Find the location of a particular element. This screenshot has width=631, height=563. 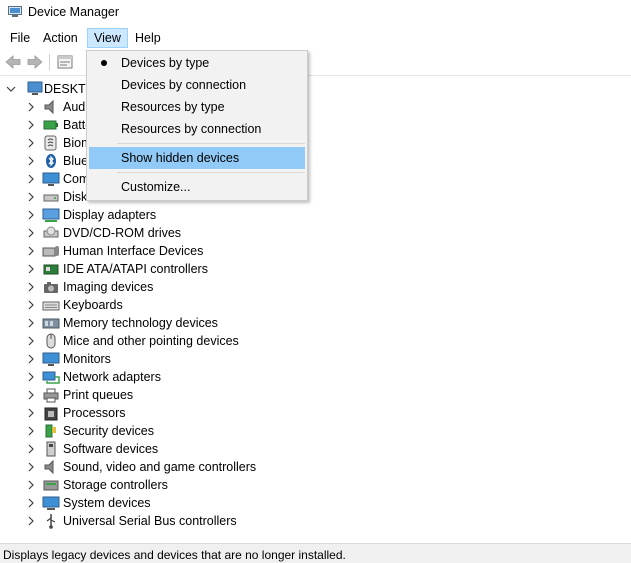

tree-item: Display adapters is located at coordinates (315, 215).